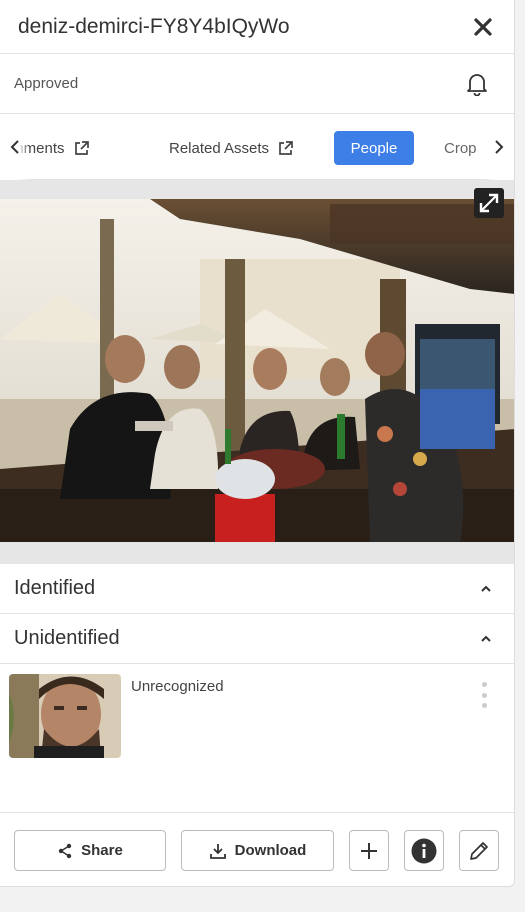 The width and height of the screenshot is (525, 912). What do you see at coordinates (257, 589) in the screenshot?
I see `identified-section-header: Identified` at bounding box center [257, 589].